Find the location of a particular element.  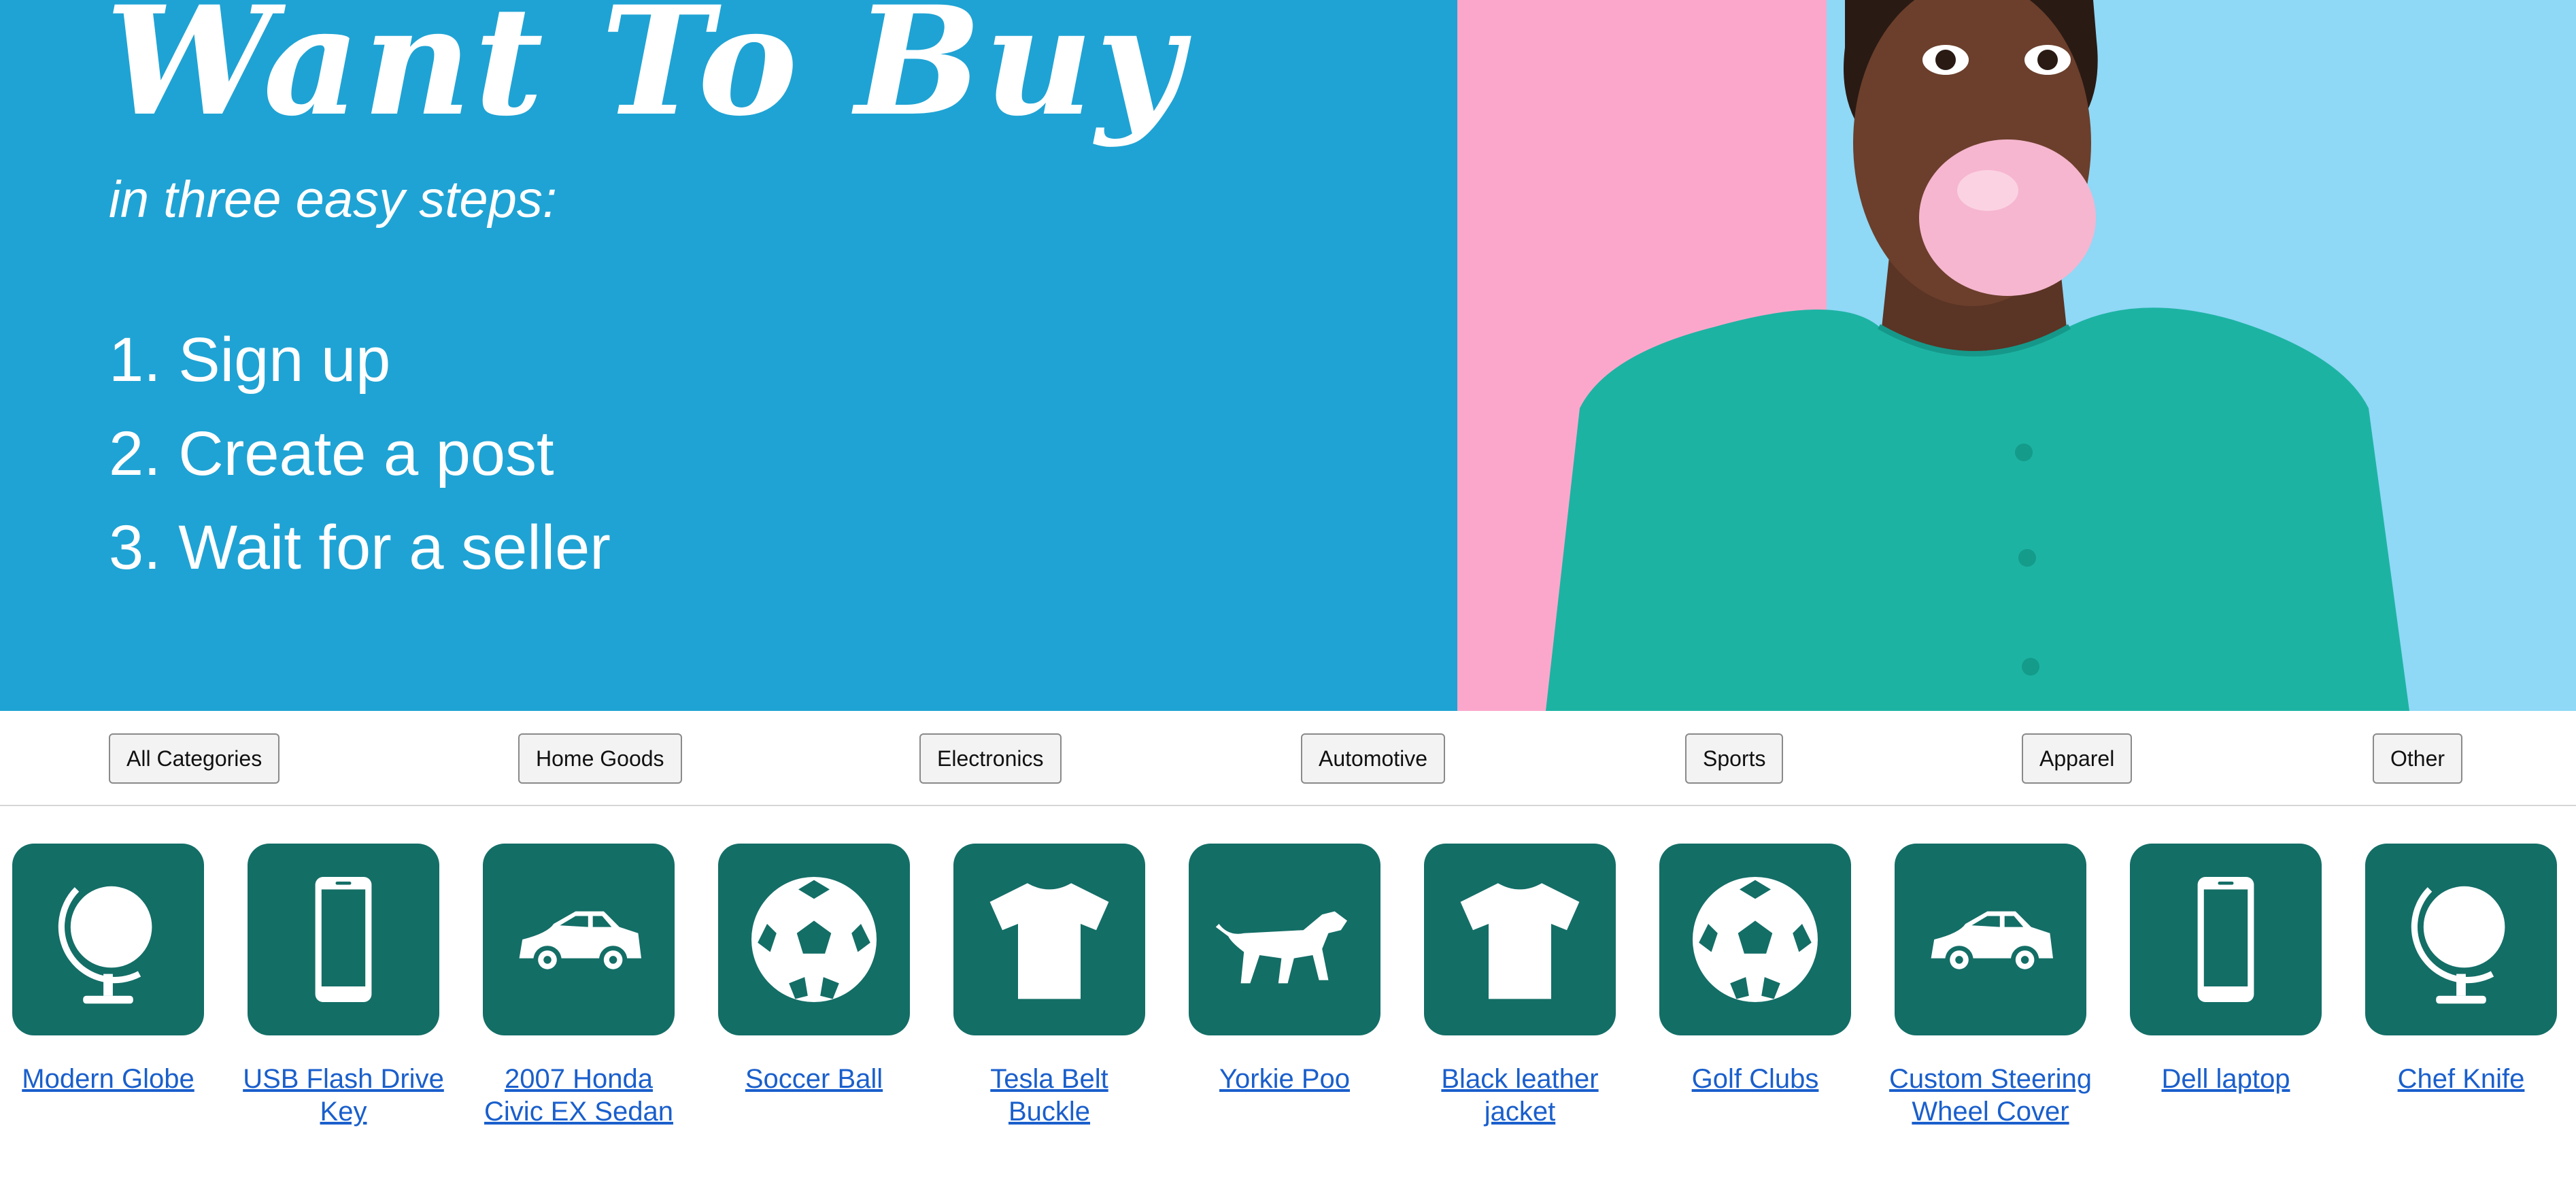

product-link: Dell laptop is located at coordinates (2226, 1079).